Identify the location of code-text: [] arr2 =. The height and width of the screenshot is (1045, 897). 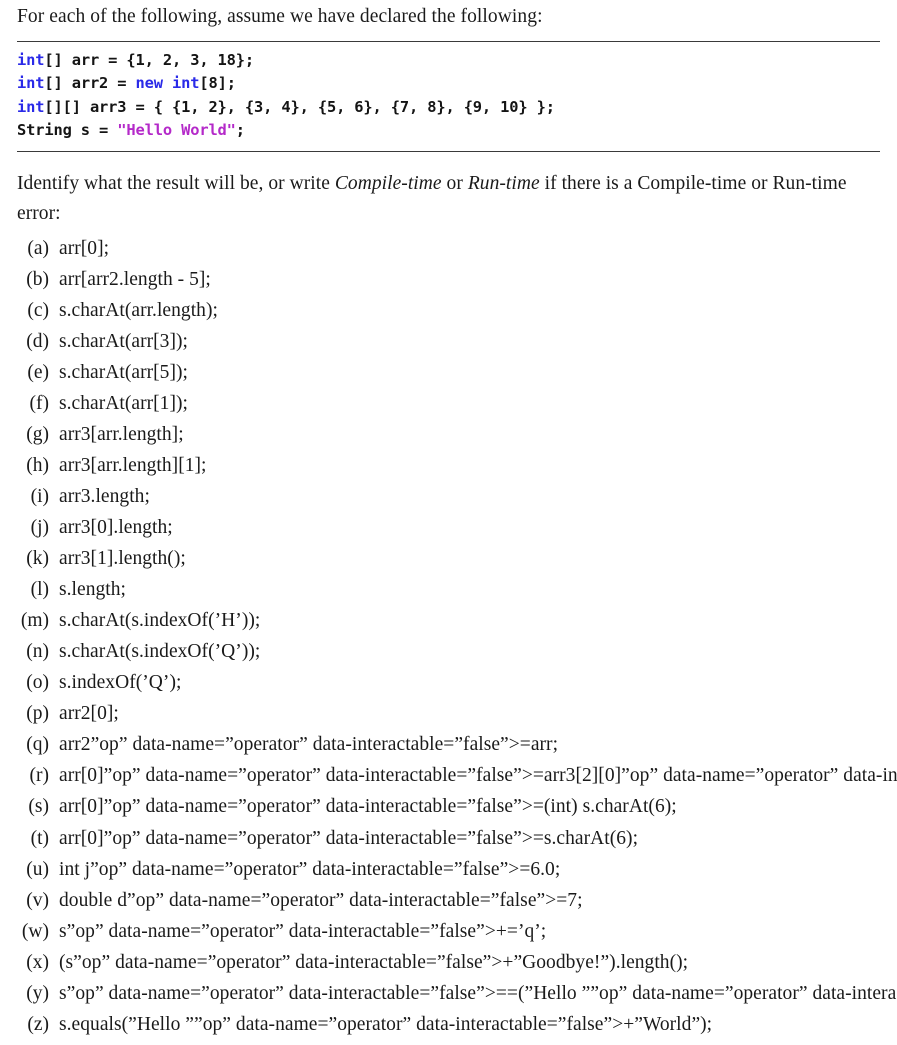
(90, 83).